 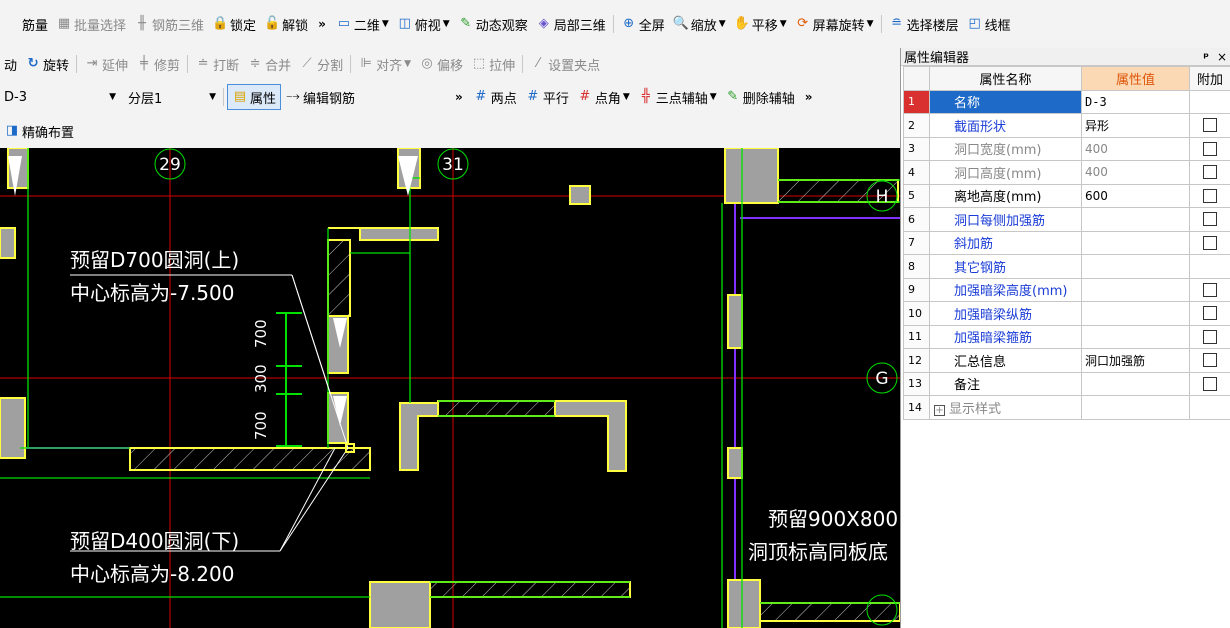 I want to click on fullscreen-button: ⊕ 全屏, so click(x=643, y=24).